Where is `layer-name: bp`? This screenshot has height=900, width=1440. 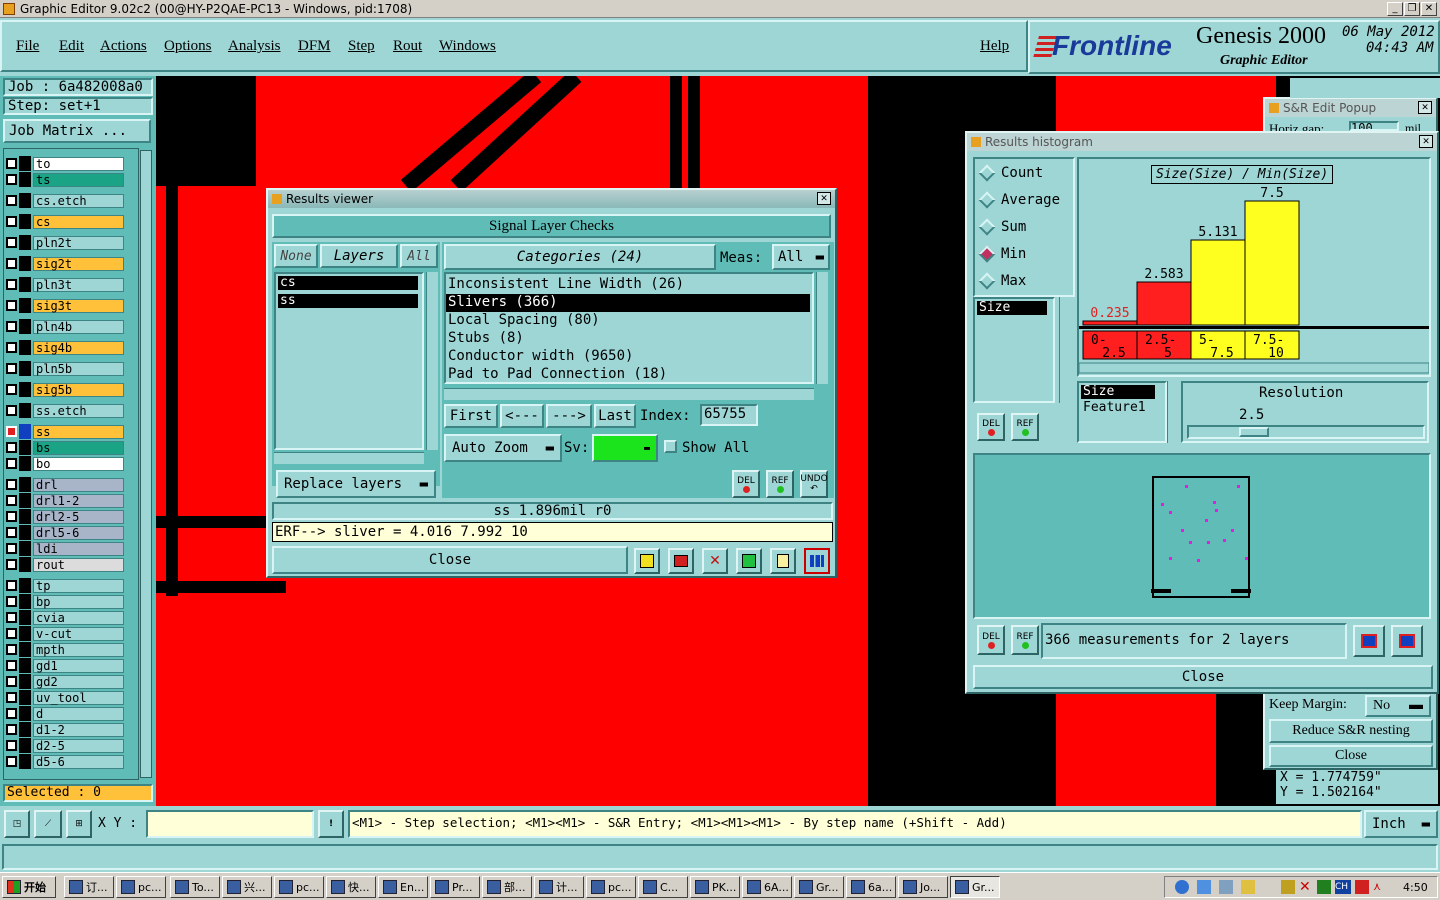
layer-name: bp is located at coordinates (78, 601).